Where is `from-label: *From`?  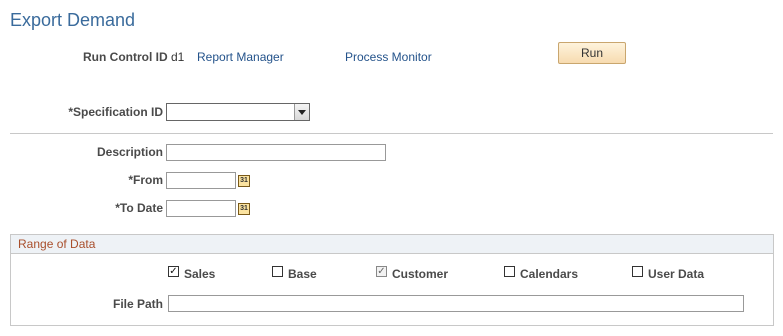
from-label: *From is located at coordinates (145, 180).